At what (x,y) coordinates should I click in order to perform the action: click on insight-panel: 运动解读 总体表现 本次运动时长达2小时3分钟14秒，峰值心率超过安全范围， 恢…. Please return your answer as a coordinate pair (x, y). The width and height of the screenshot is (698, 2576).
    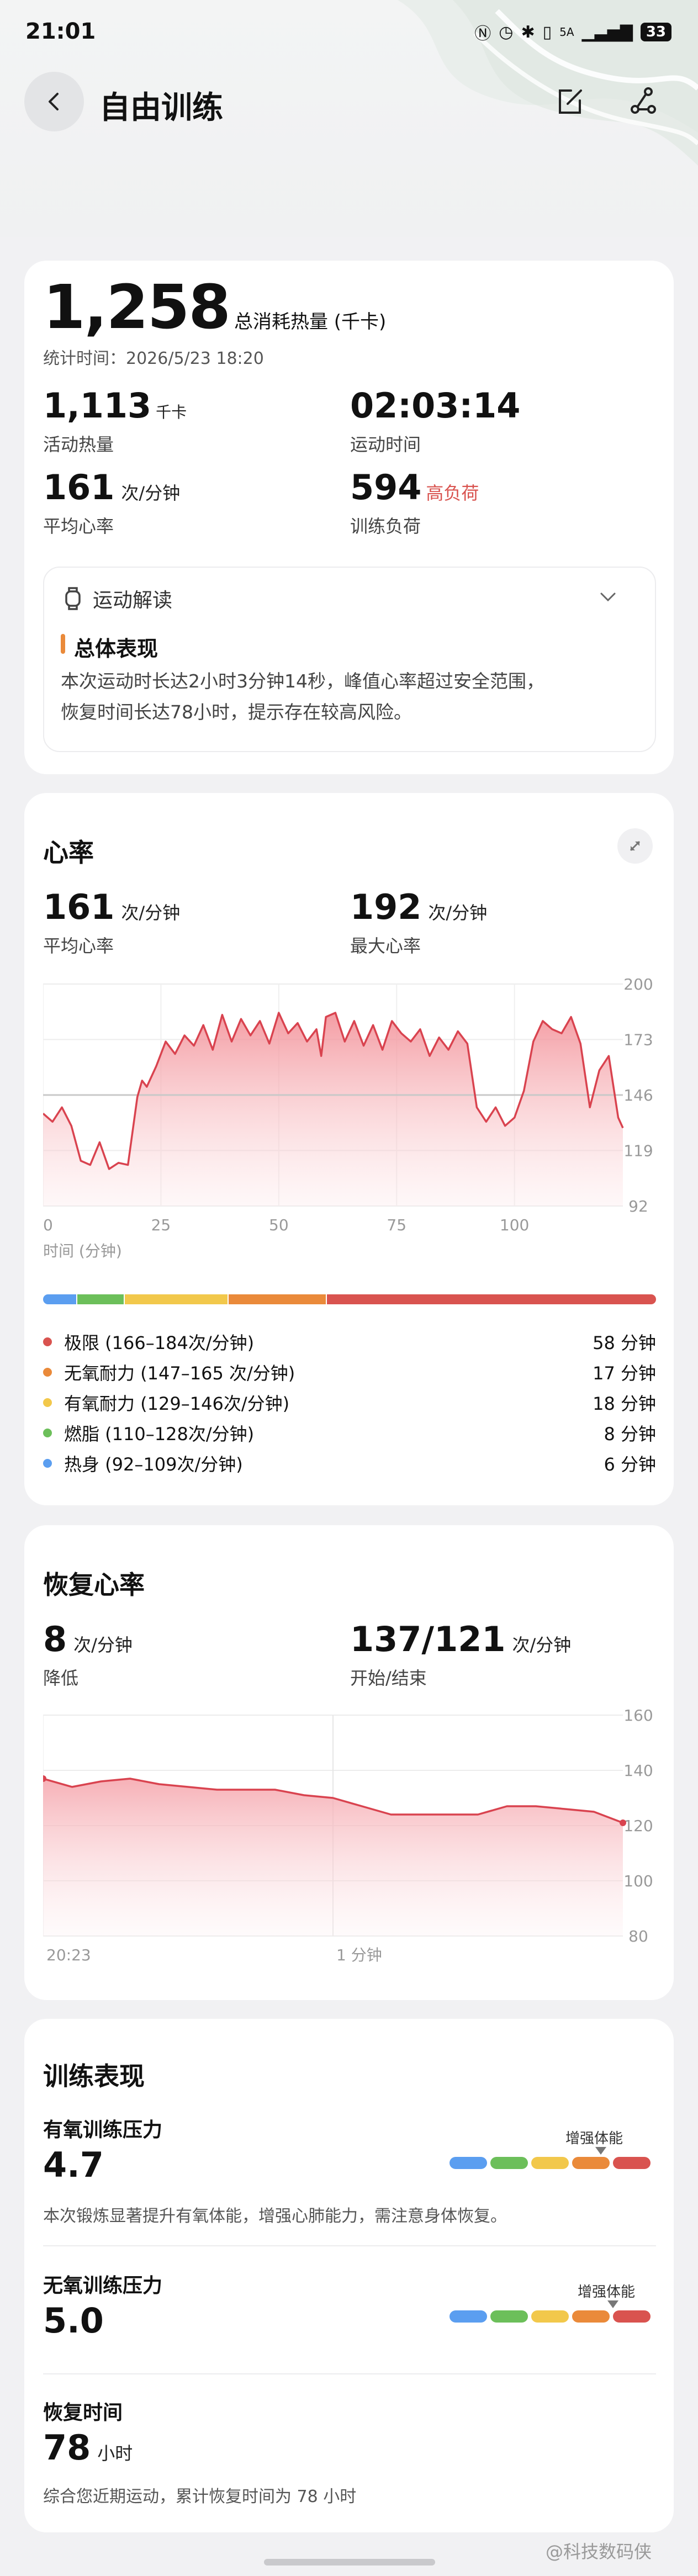
    Looking at the image, I should click on (349, 660).